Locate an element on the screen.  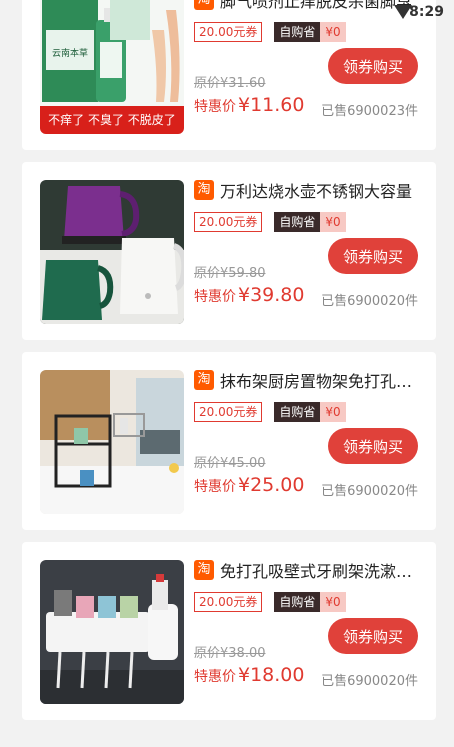
price-row: 特惠价 ¥11.60 is located at coordinates (249, 105).